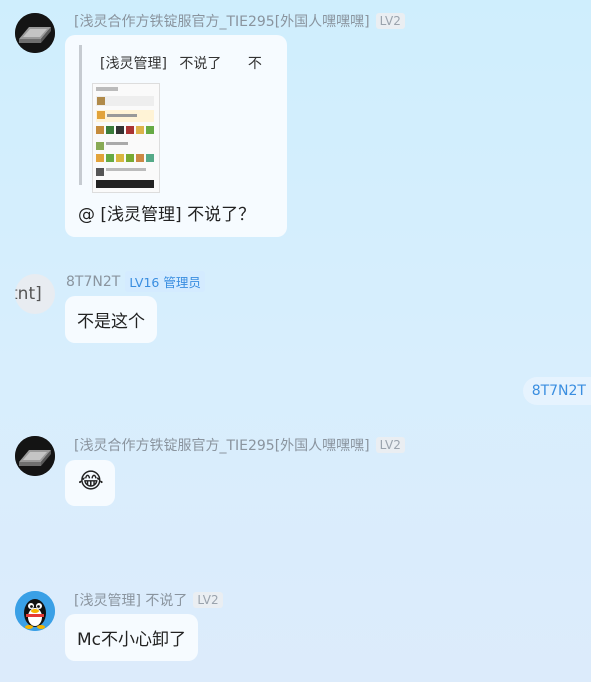  I want to click on message-bubble-reply: [浅灵管理] 不说了 不 @ [浅灵管理] 不说了？, so click(176, 136).